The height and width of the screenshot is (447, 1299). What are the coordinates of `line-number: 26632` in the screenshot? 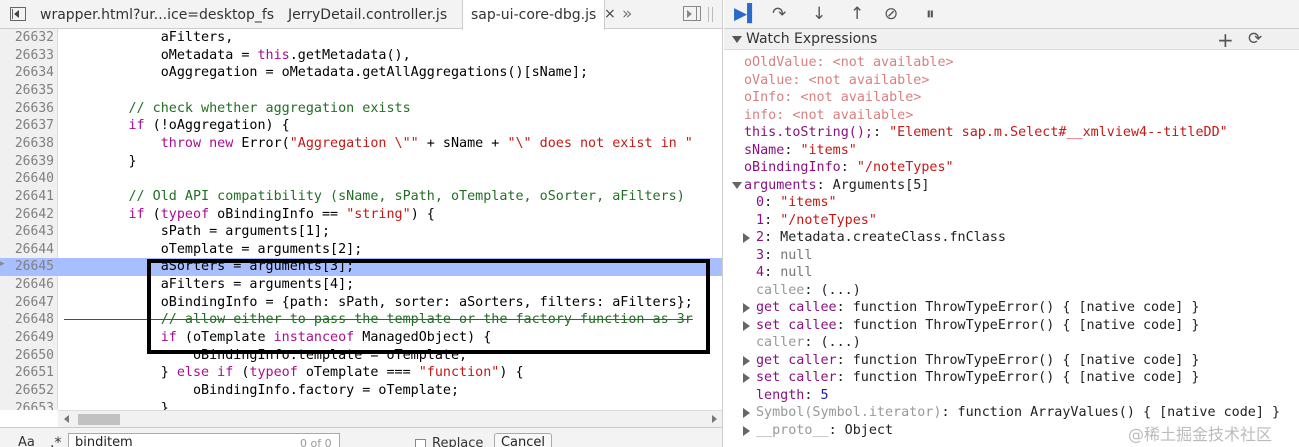 It's located at (27, 38).